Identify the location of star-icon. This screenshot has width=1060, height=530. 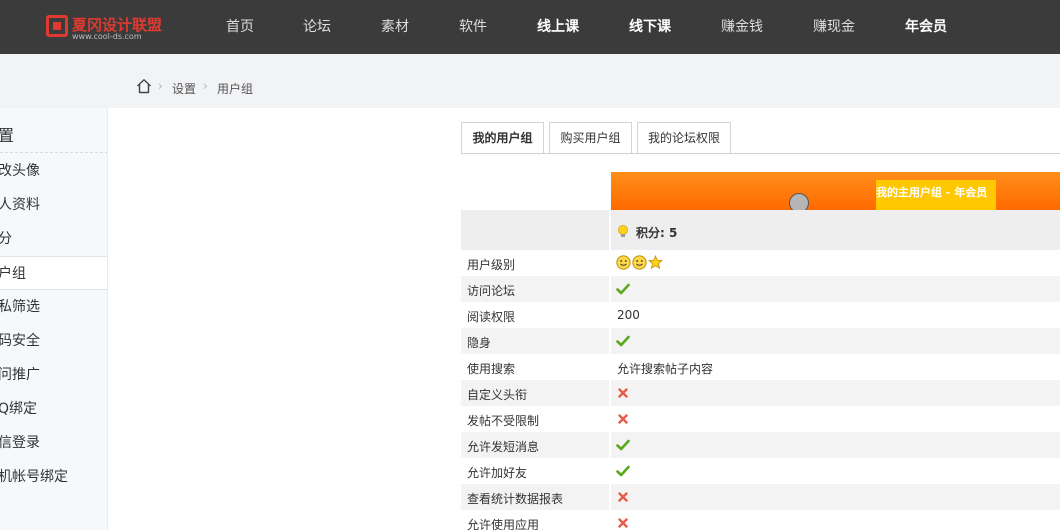
(655, 262).